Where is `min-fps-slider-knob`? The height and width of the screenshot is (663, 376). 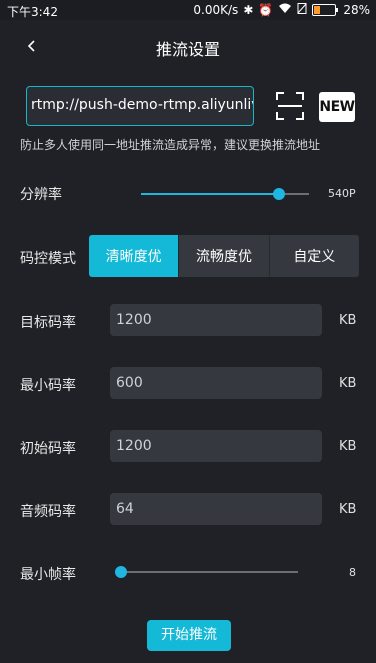
min-fps-slider-knob is located at coordinates (121, 572).